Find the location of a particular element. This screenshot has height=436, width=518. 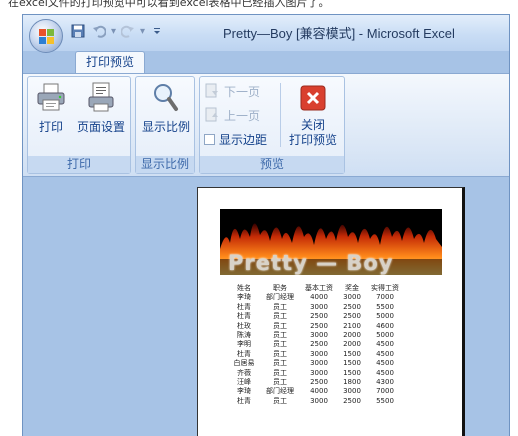

office-button is located at coordinates (46, 36).